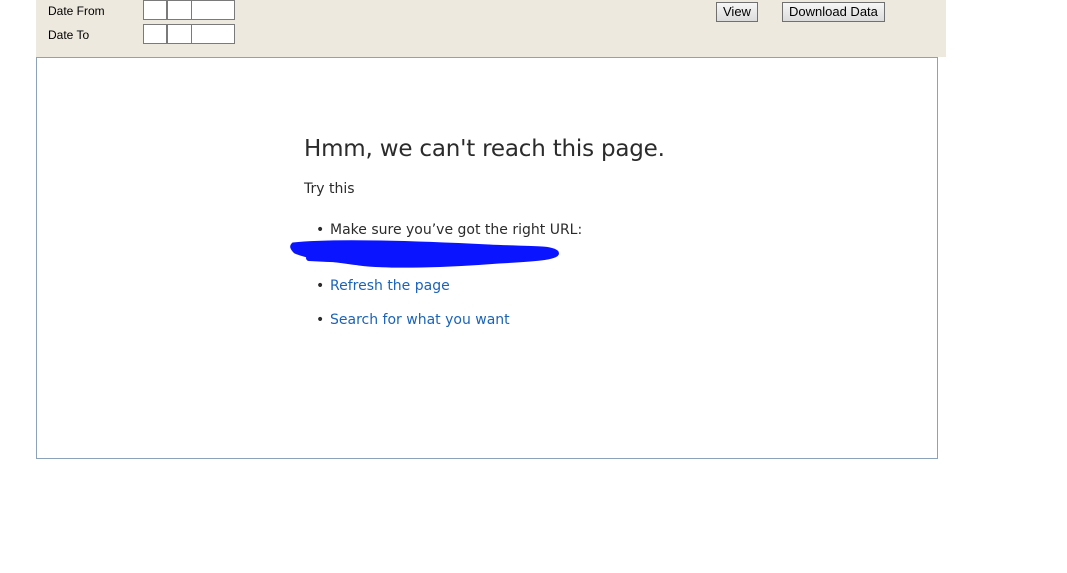 This screenshot has height=573, width=1067. Describe the element at coordinates (155, 34) in the screenshot. I see `date-to-day-input` at that location.